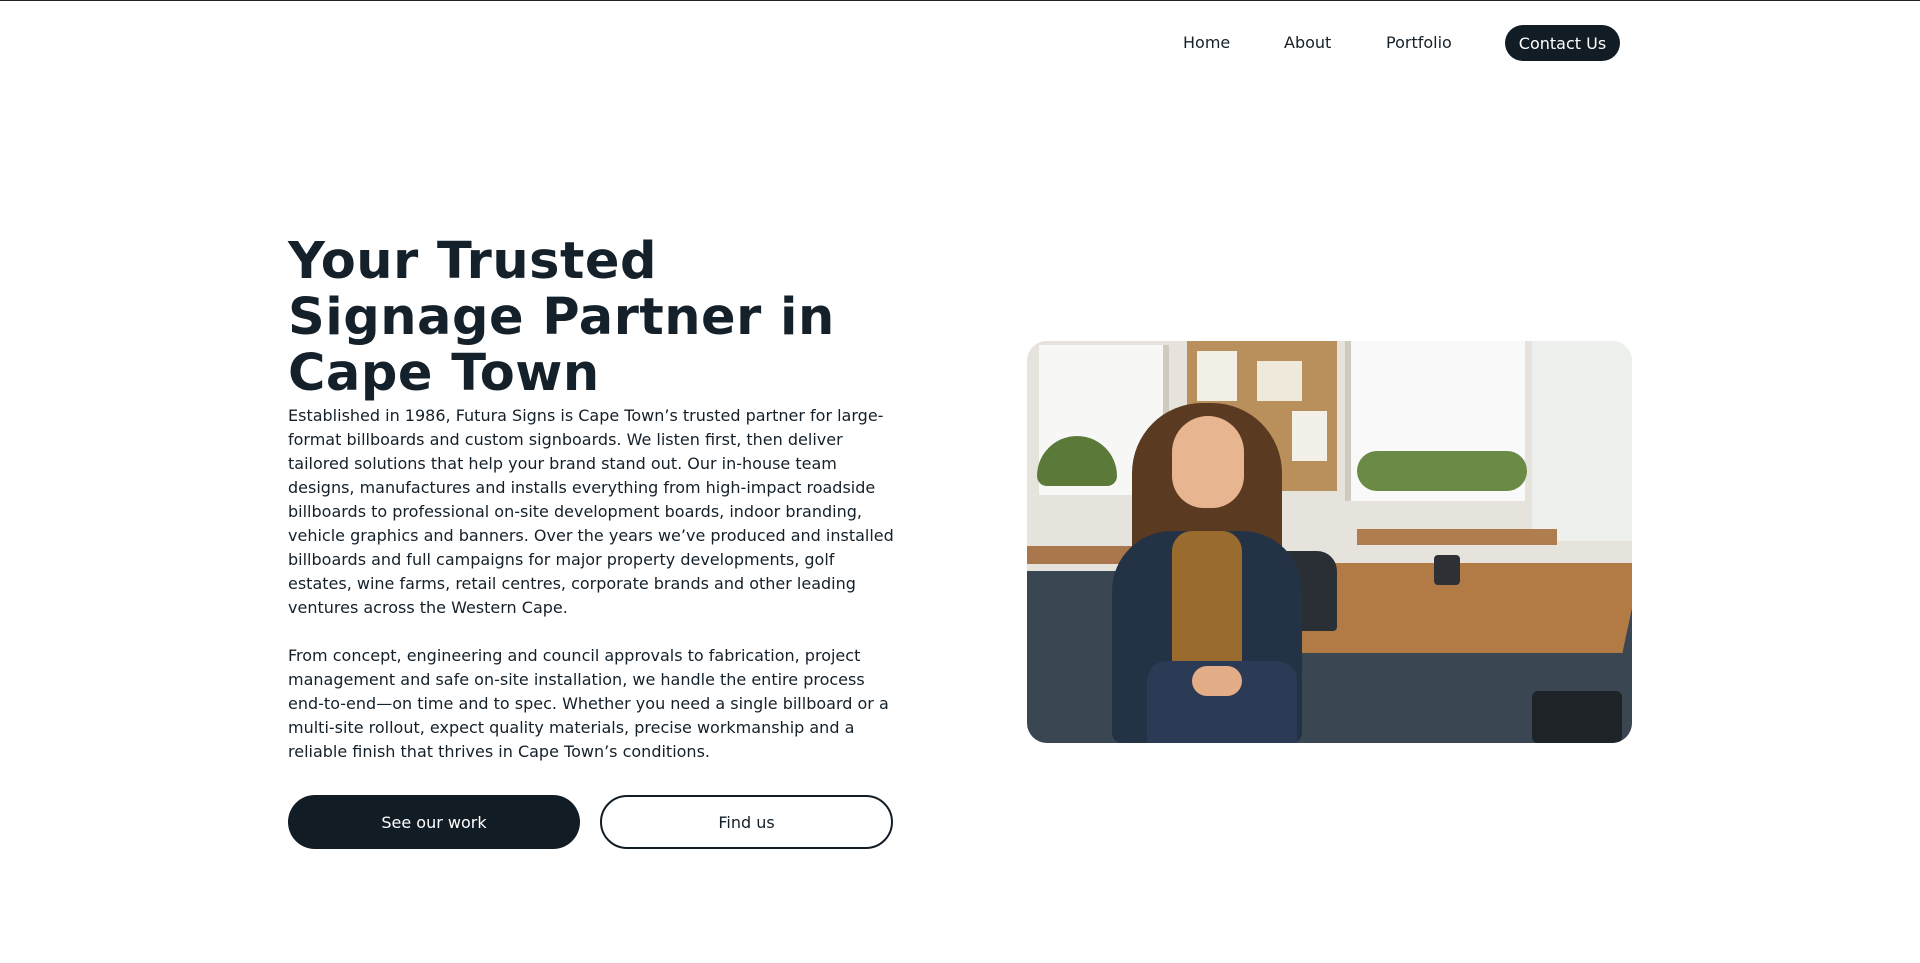 The image size is (1920, 963). I want to click on top-border, so click(960, 0).